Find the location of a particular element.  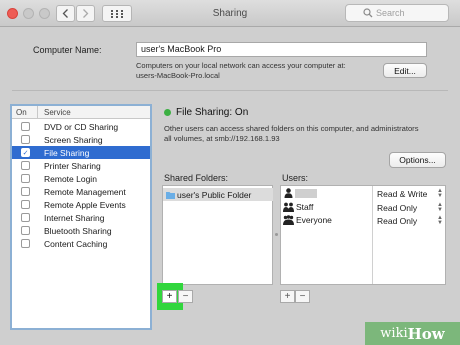

service-label: File Sharing is located at coordinates (67, 153).